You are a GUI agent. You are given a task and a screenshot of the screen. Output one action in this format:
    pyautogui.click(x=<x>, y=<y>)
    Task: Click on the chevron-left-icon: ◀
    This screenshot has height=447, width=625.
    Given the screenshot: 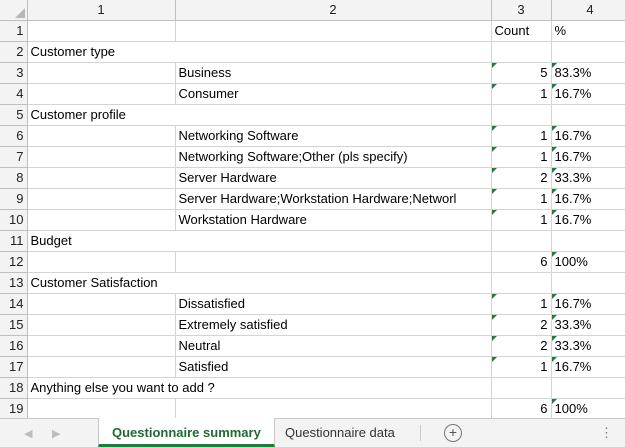 What is the action you would take?
    pyautogui.click(x=28, y=433)
    